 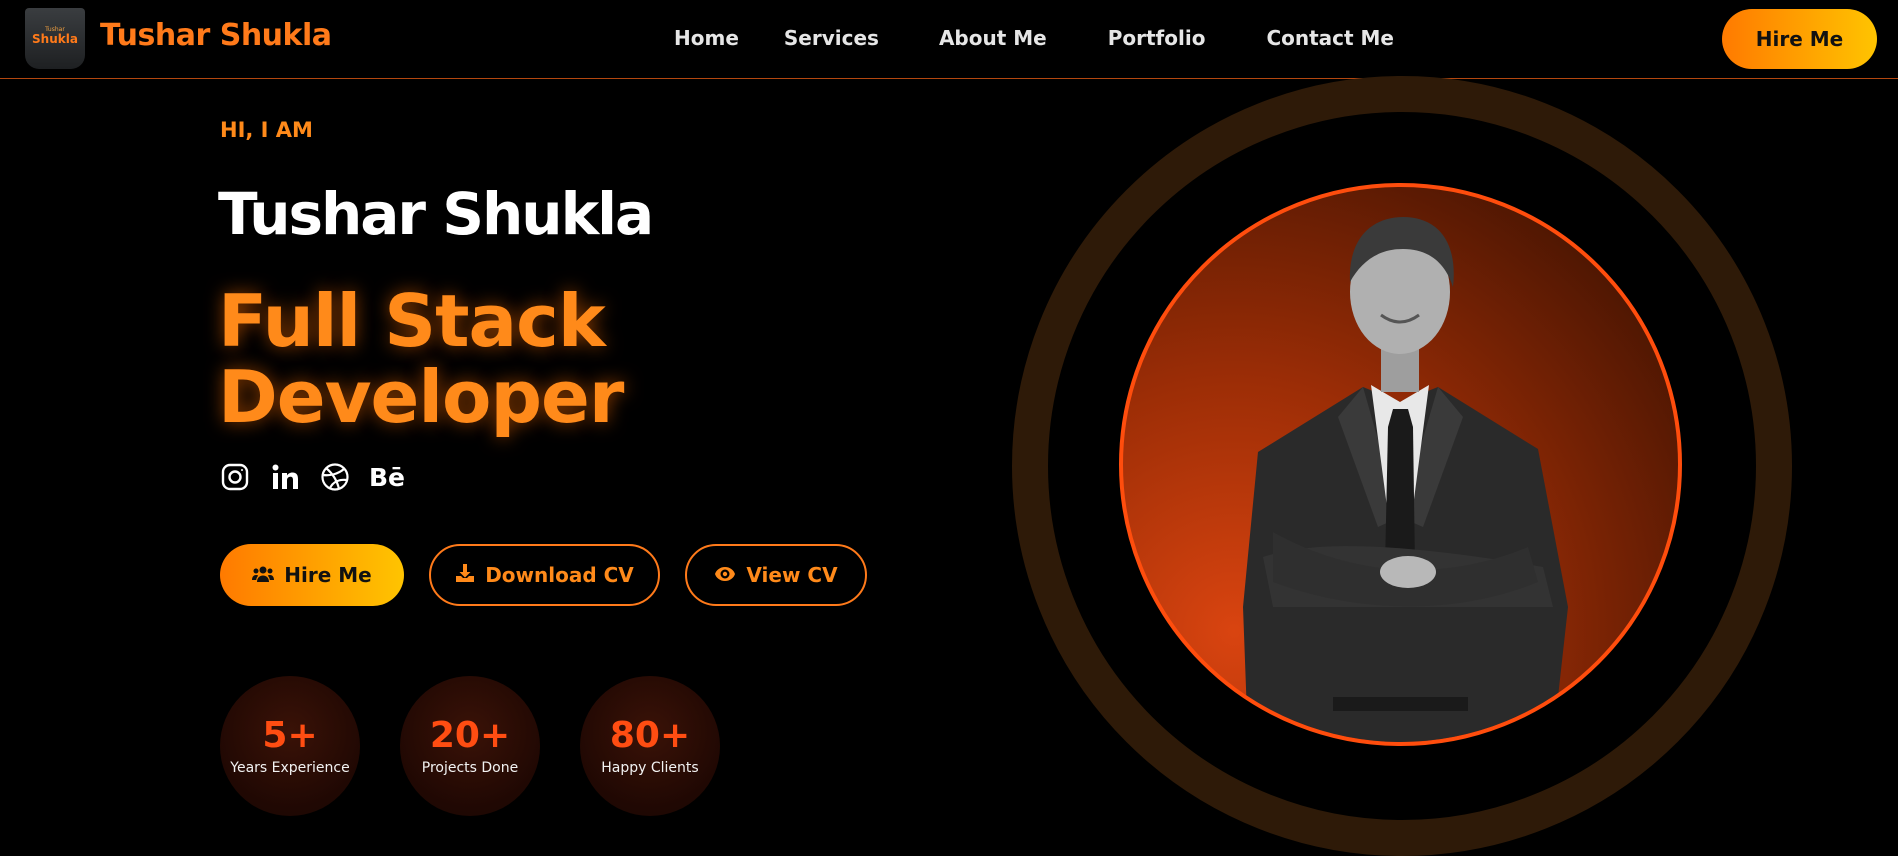 I want to click on stat-label: Happy Clients, so click(x=650, y=768).